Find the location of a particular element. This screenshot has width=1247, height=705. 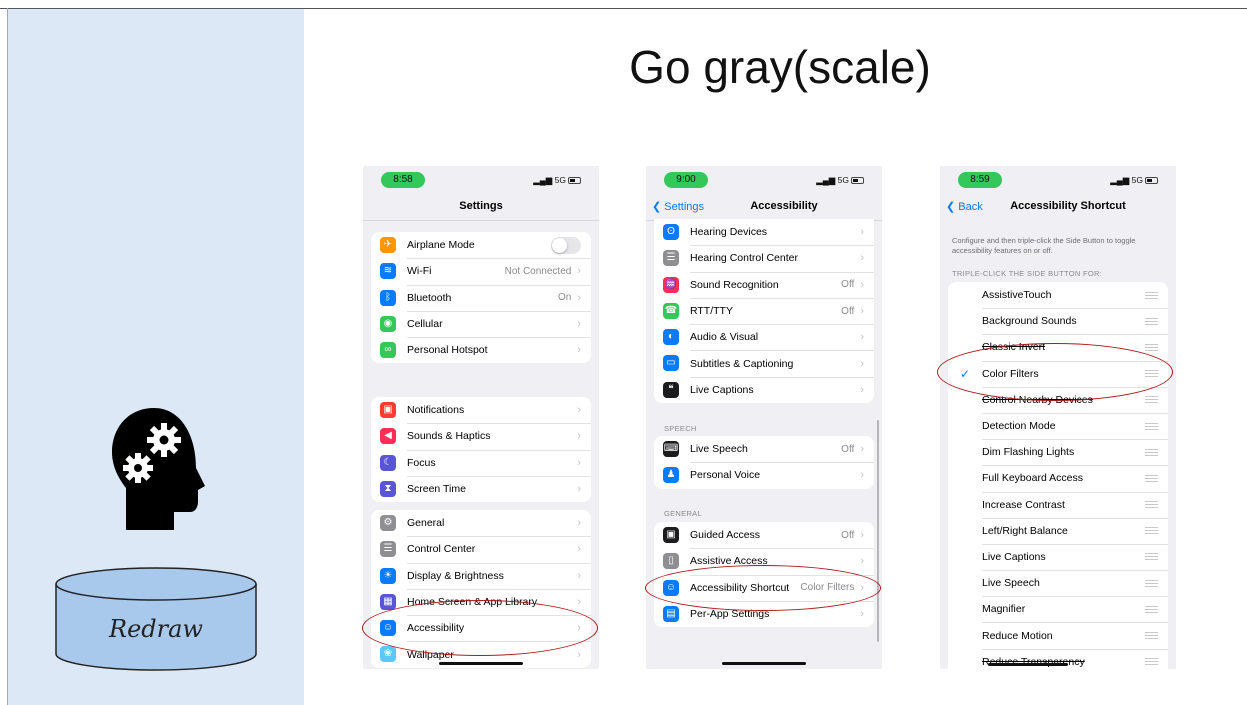

highlight-color-filters-ellipse is located at coordinates (1055, 372).